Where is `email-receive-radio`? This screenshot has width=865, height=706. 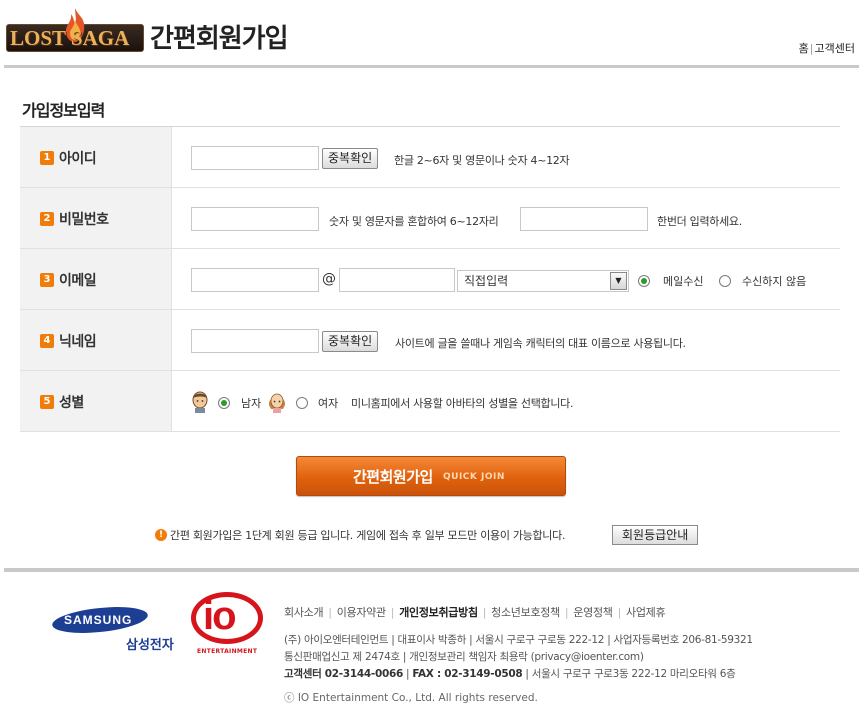
email-receive-radio is located at coordinates (644, 281).